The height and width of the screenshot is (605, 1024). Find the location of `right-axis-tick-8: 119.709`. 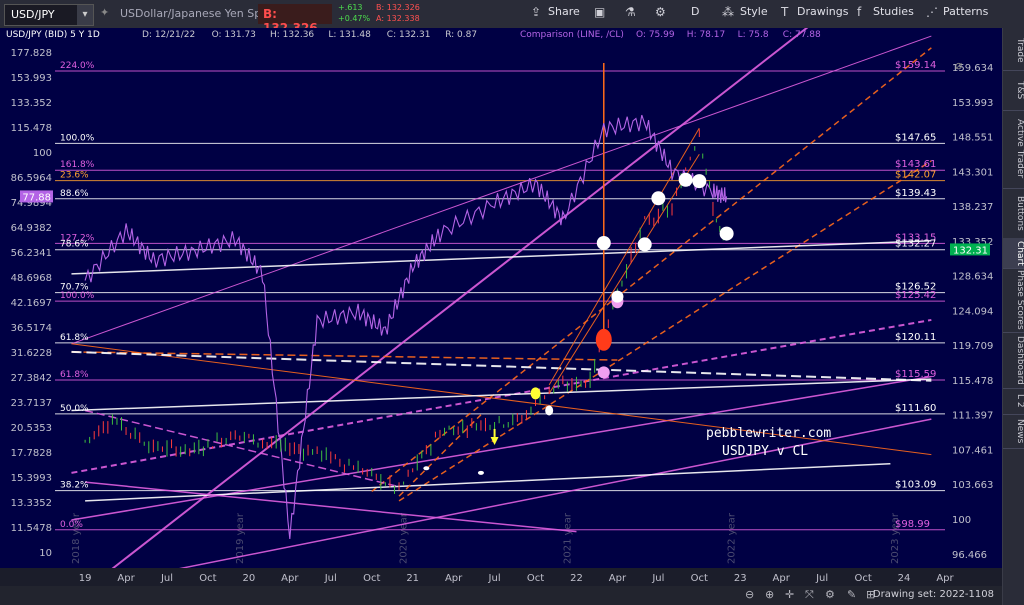

right-axis-tick-8: 119.709 is located at coordinates (972, 346).